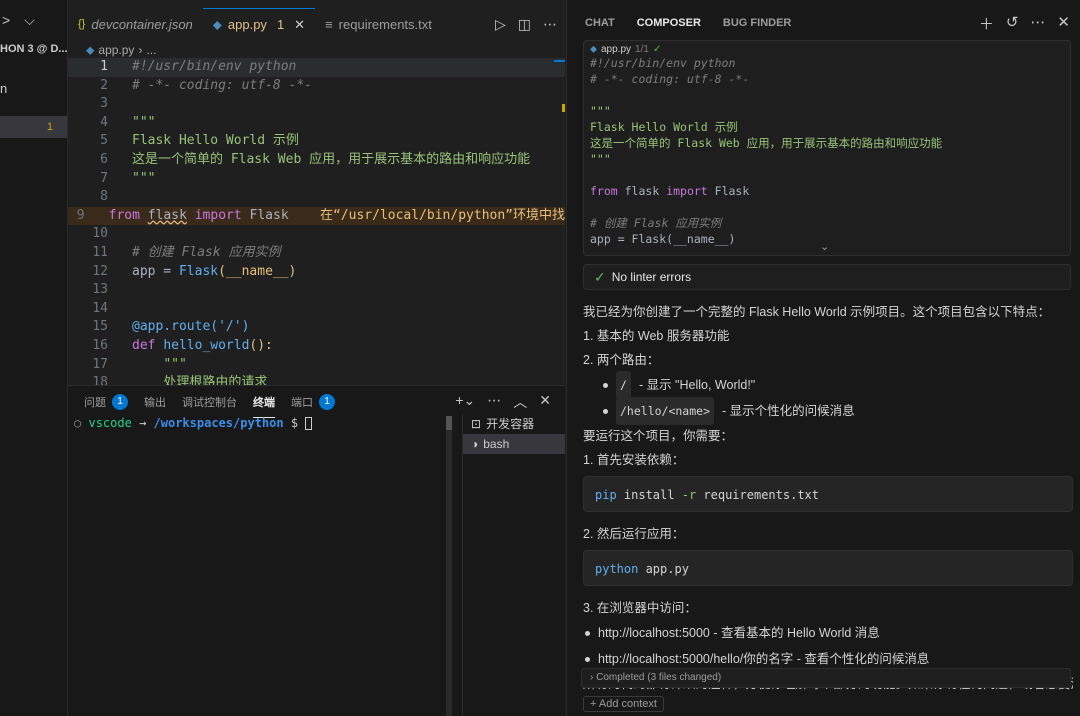  What do you see at coordinates (218, 423) in the screenshot?
I see `terminal-path: /workspaces/python` at bounding box center [218, 423].